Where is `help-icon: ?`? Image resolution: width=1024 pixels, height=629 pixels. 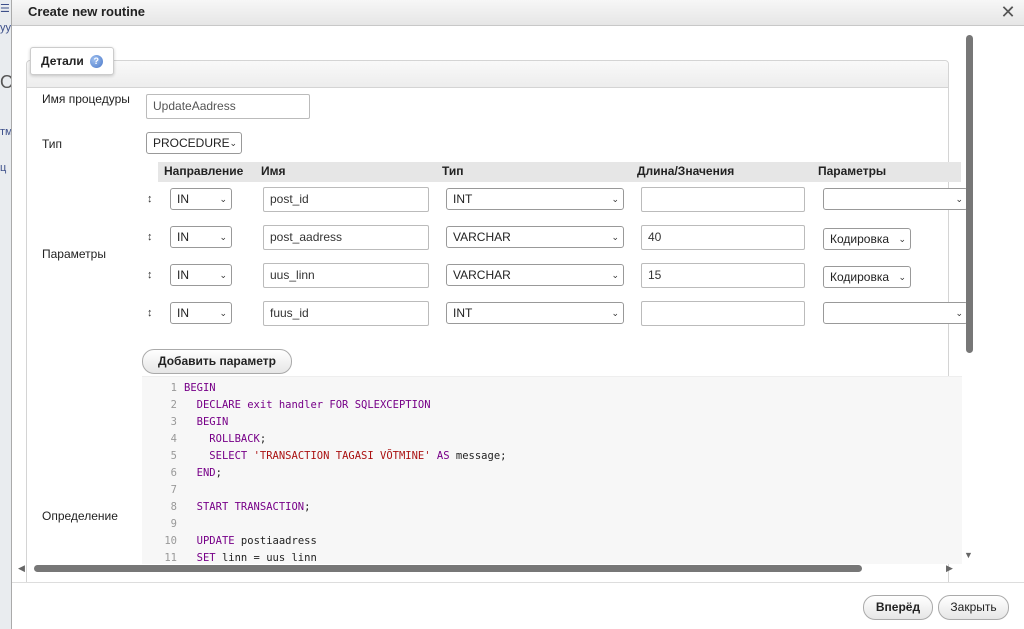 help-icon: ? is located at coordinates (96, 61).